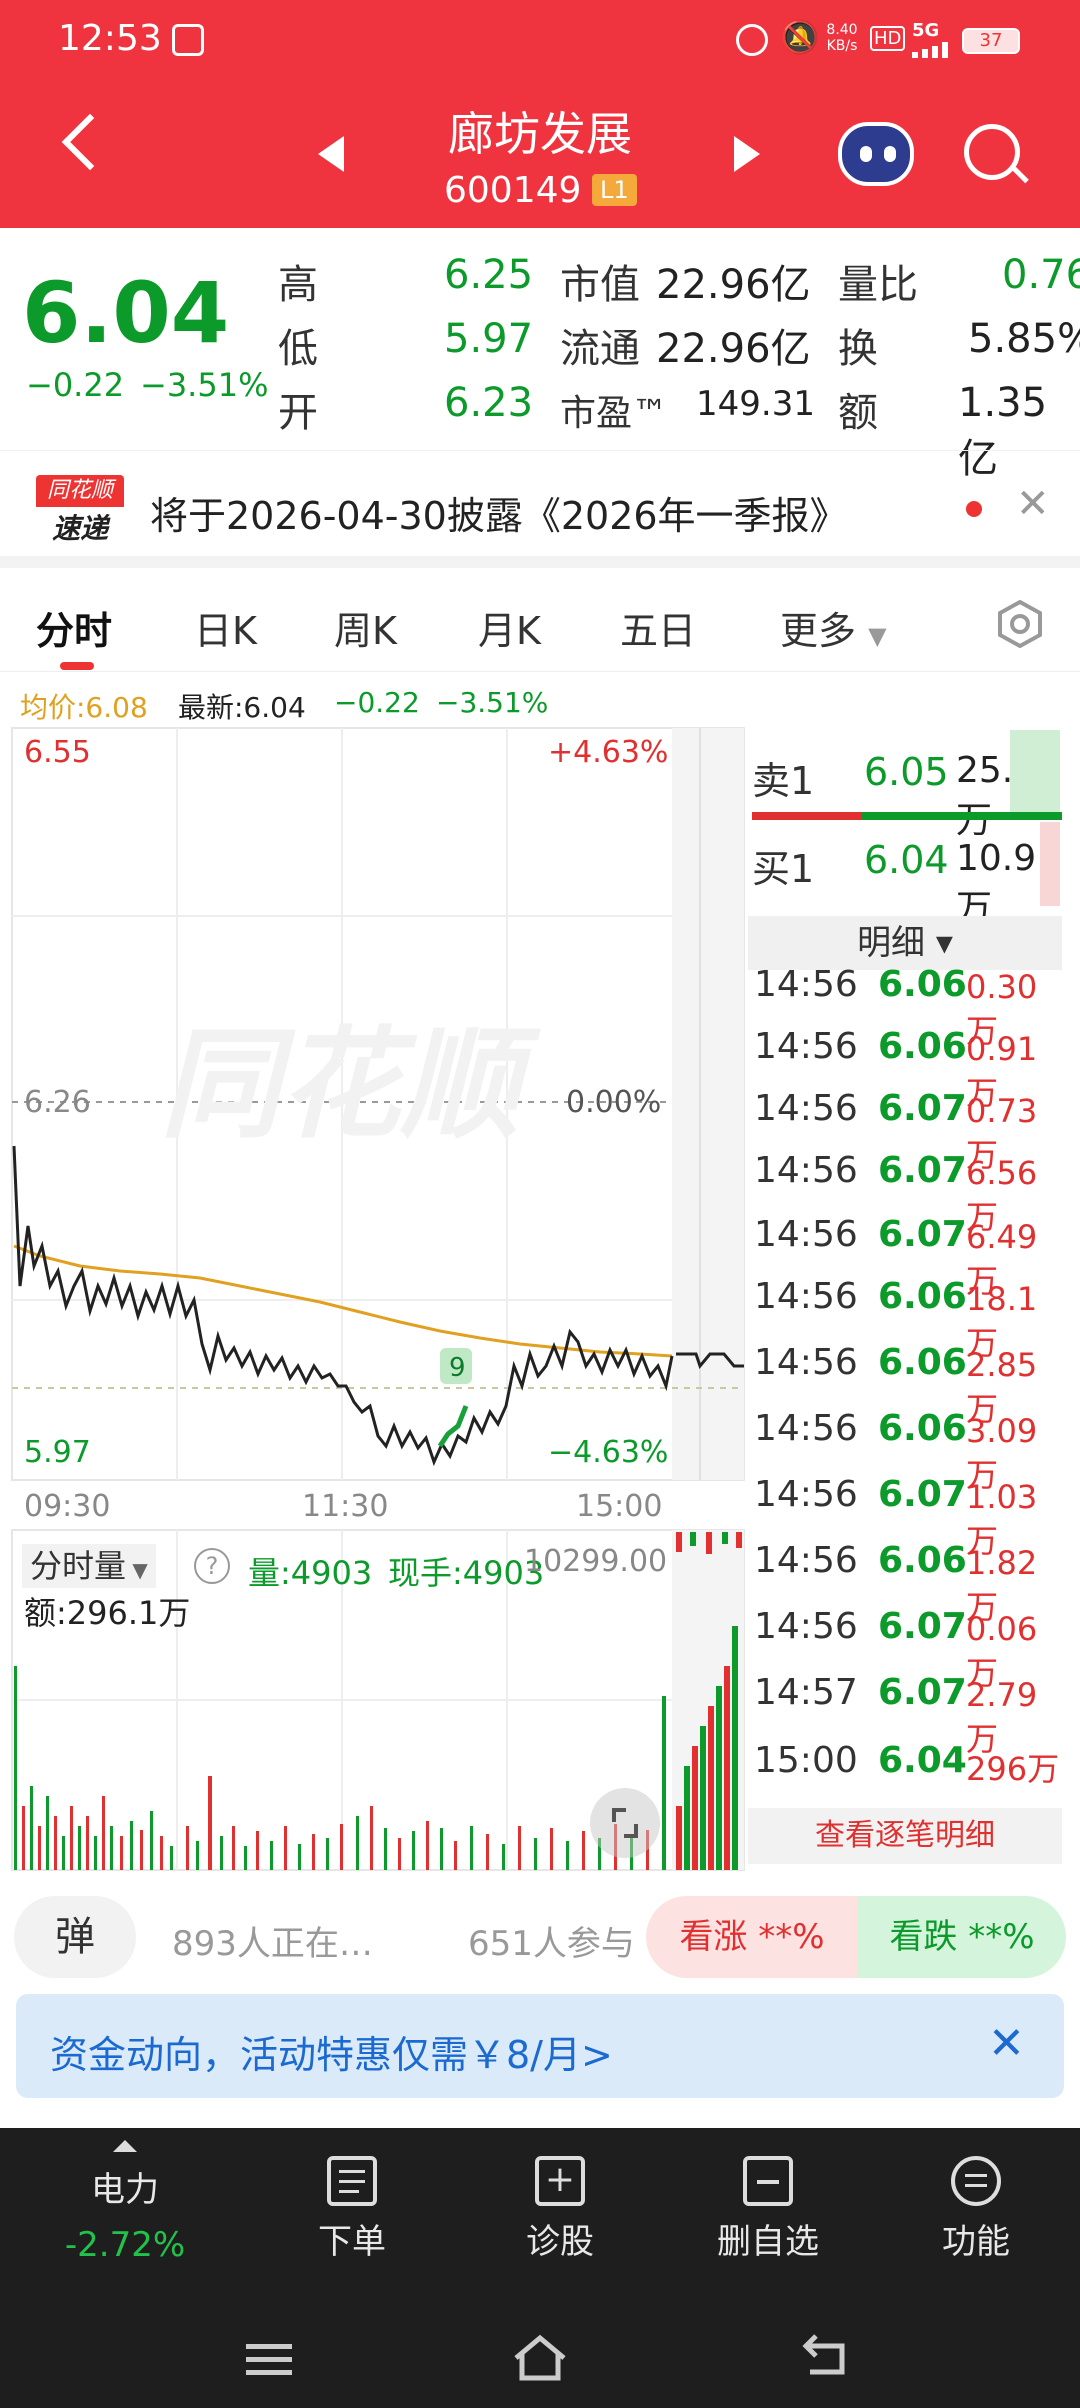 This screenshot has width=1080, height=2408. I want to click on tab-five-day: 五日, so click(658, 627).